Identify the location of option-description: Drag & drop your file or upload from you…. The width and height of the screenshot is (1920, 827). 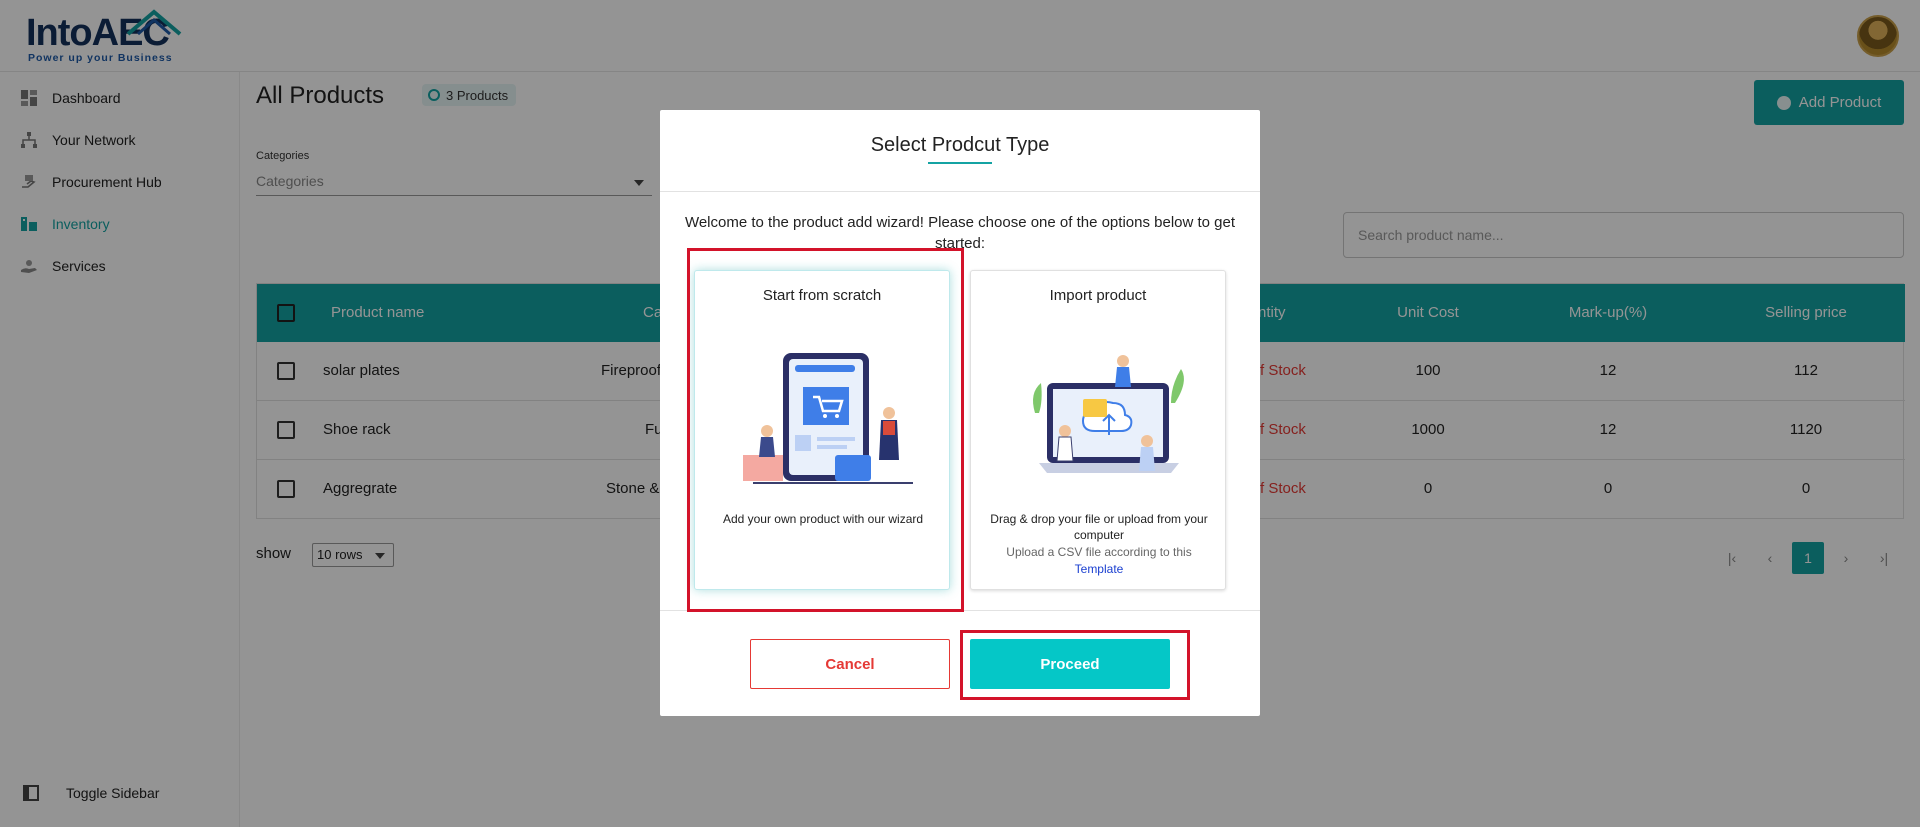
(1099, 527).